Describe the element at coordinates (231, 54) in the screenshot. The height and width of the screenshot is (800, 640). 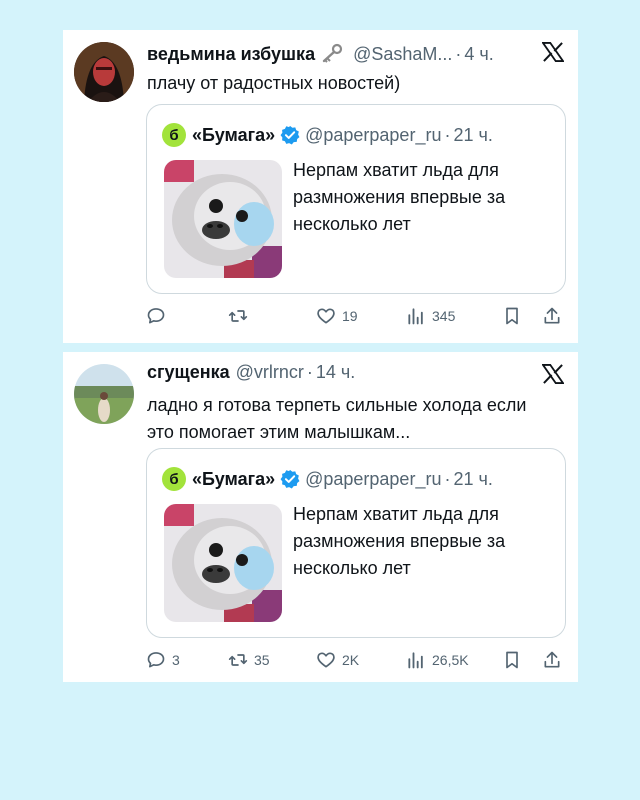
I see `author-name: ведьмина избушка` at that location.